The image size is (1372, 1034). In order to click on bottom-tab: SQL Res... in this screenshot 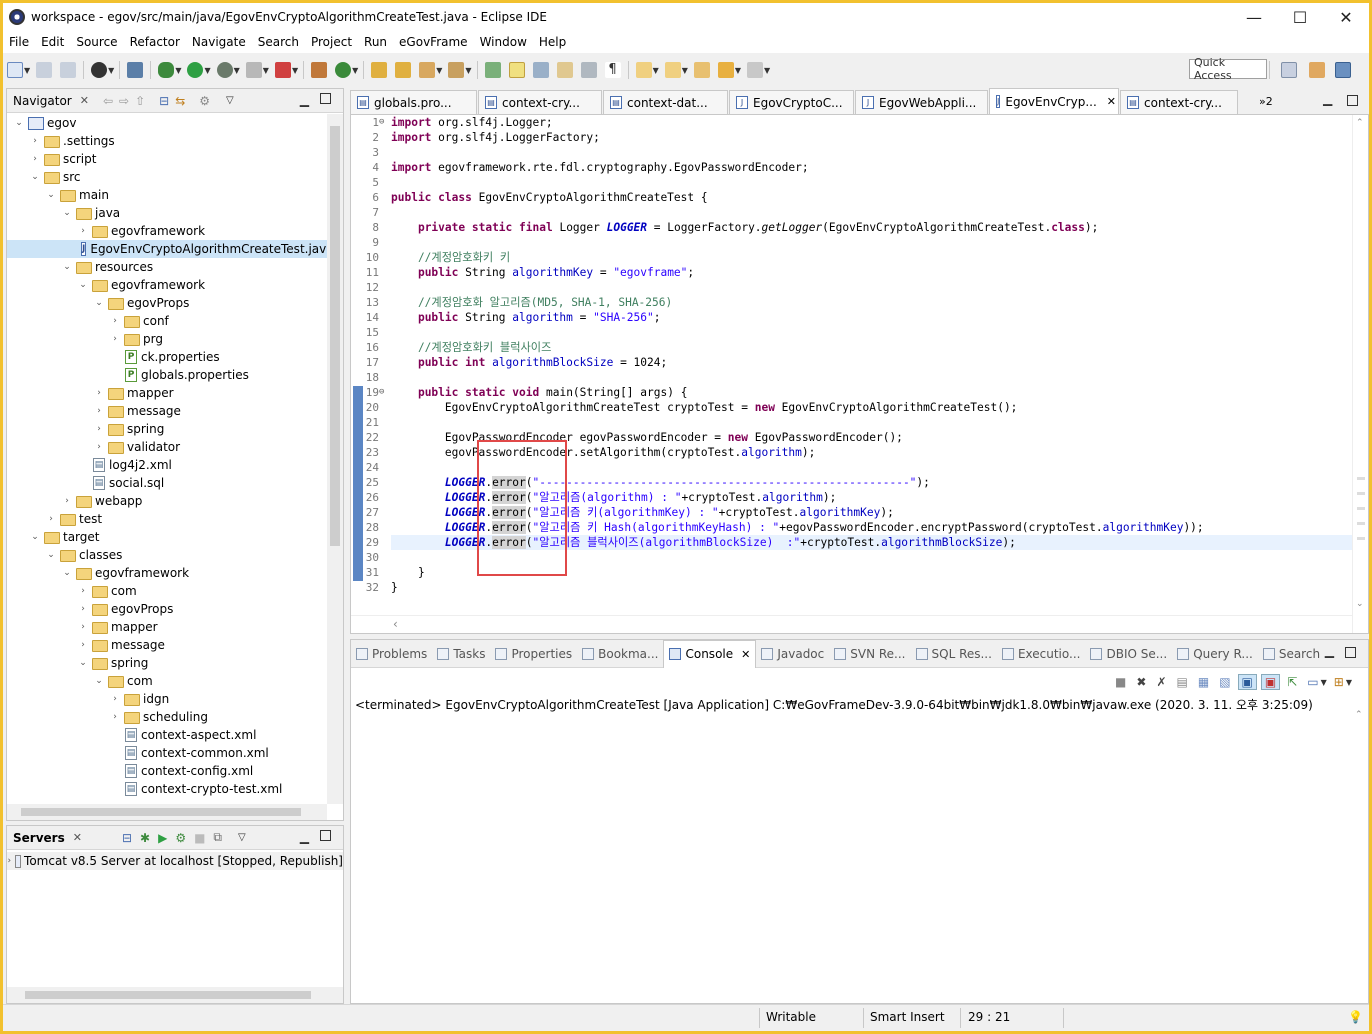, I will do `click(954, 654)`.